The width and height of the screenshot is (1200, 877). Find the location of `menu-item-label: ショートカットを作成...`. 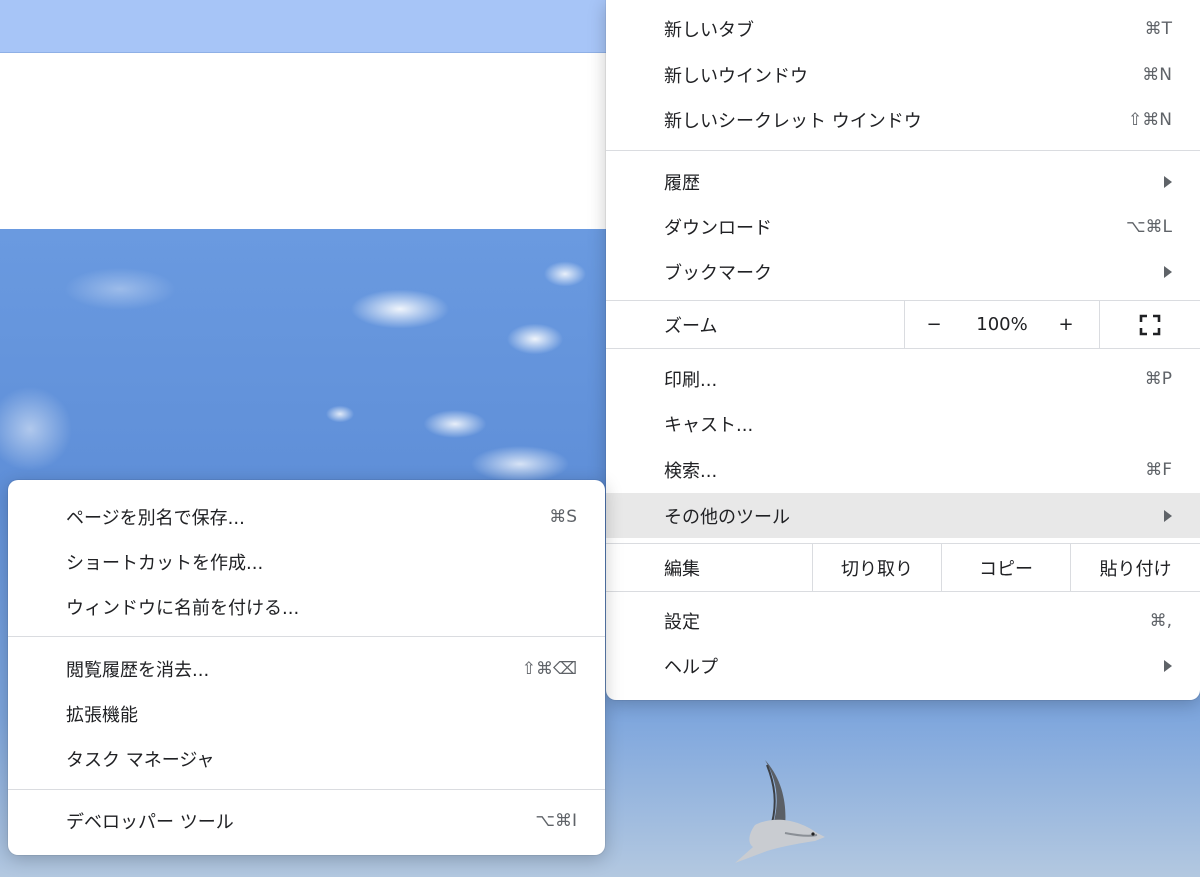

menu-item-label: ショートカットを作成... is located at coordinates (165, 563).